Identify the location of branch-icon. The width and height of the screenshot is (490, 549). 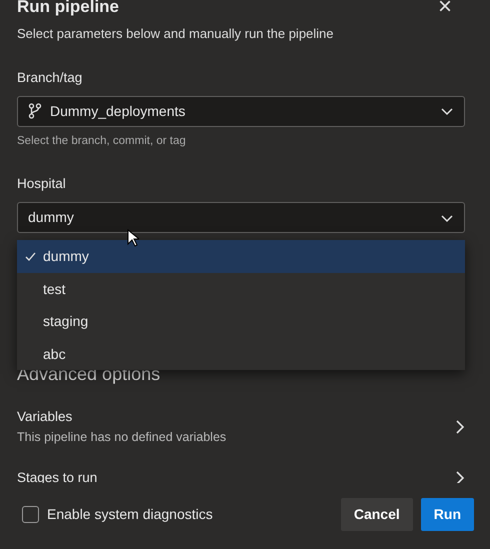
(35, 111).